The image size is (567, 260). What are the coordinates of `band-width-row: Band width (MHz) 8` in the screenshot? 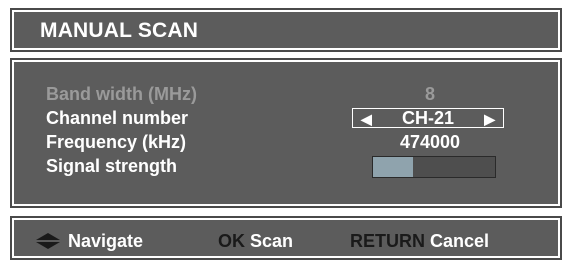 It's located at (286, 95).